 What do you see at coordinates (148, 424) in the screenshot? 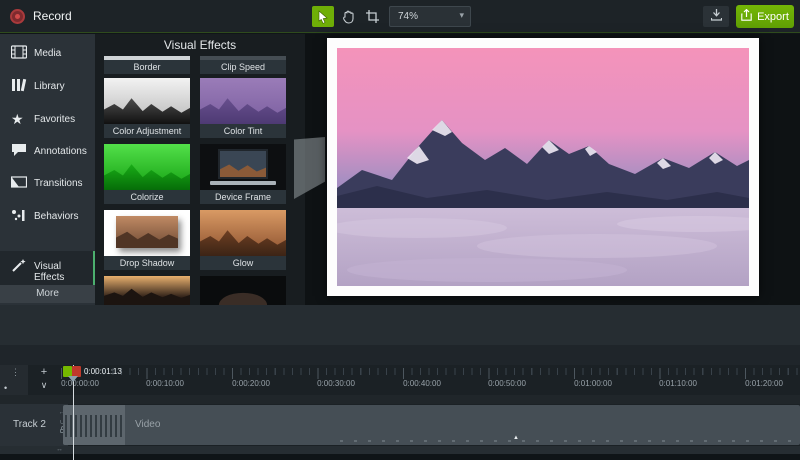
I see `clip-label: Video` at bounding box center [148, 424].